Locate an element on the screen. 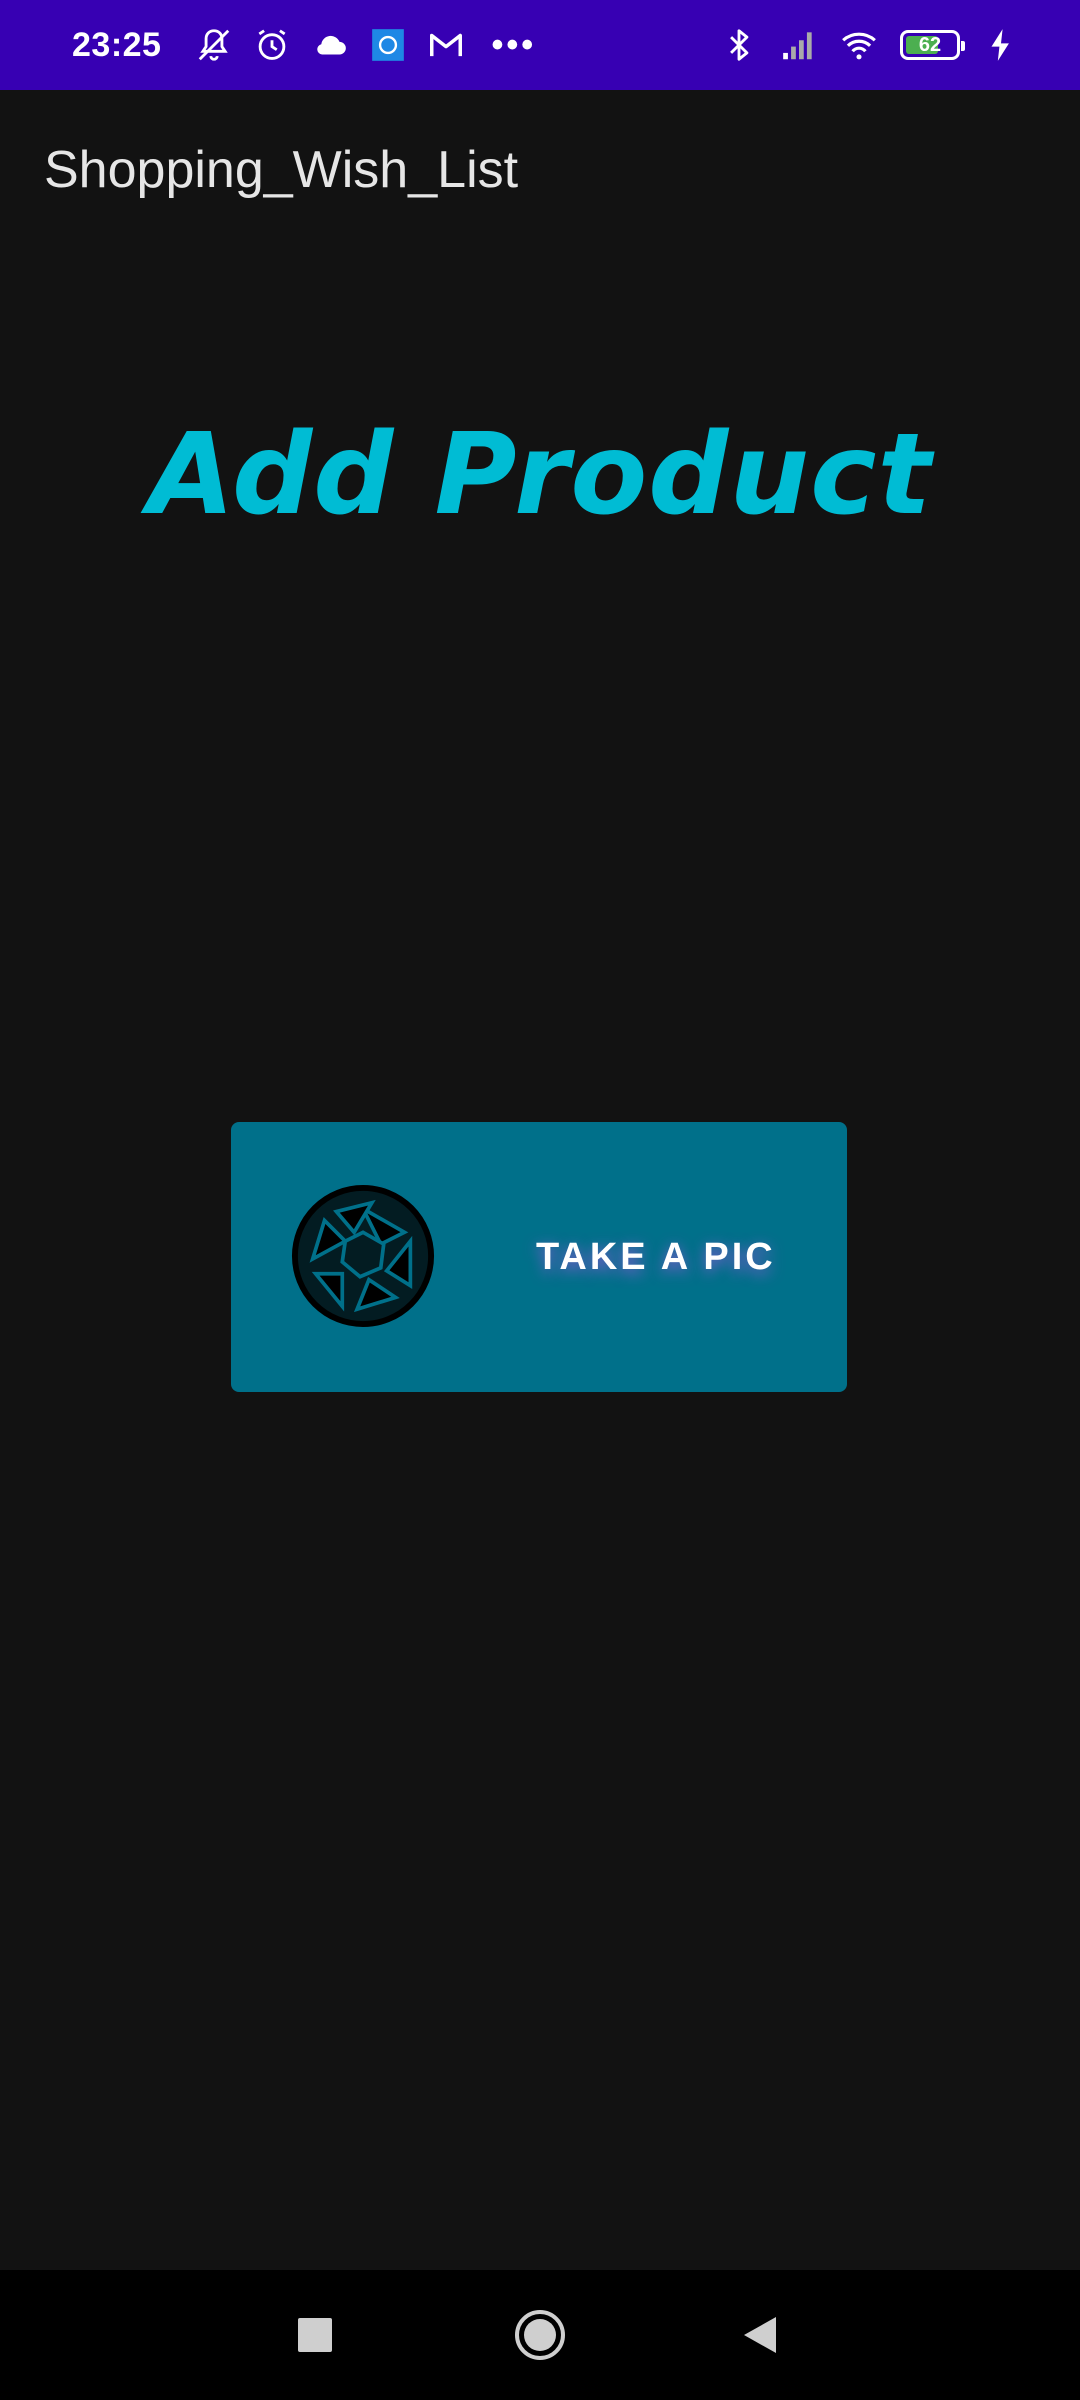 The width and height of the screenshot is (1080, 2400). back-button is located at coordinates (760, 2335).